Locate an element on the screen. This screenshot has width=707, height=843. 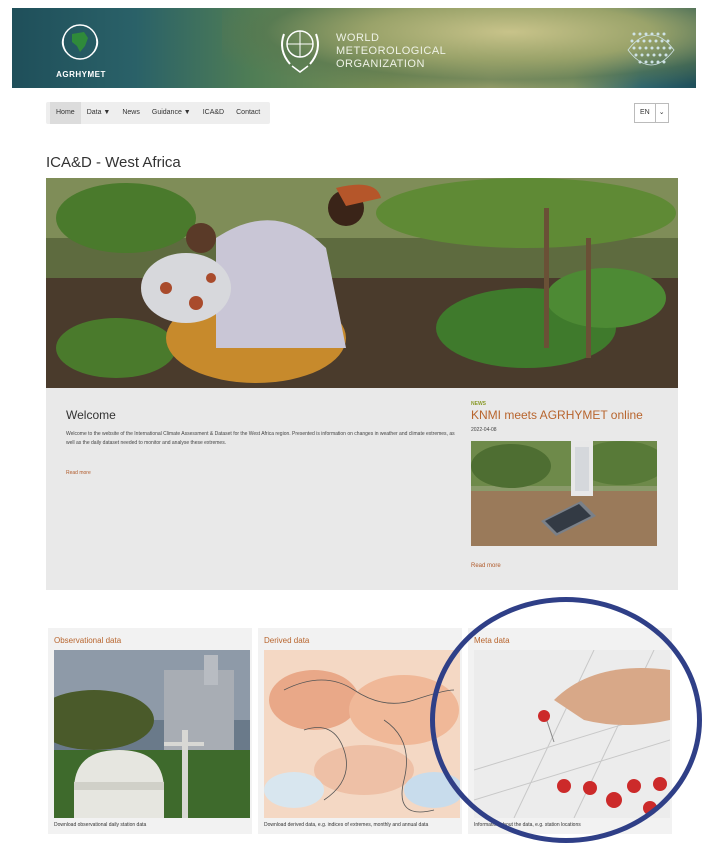
nav-icad: ICA&D is located at coordinates (213, 113).